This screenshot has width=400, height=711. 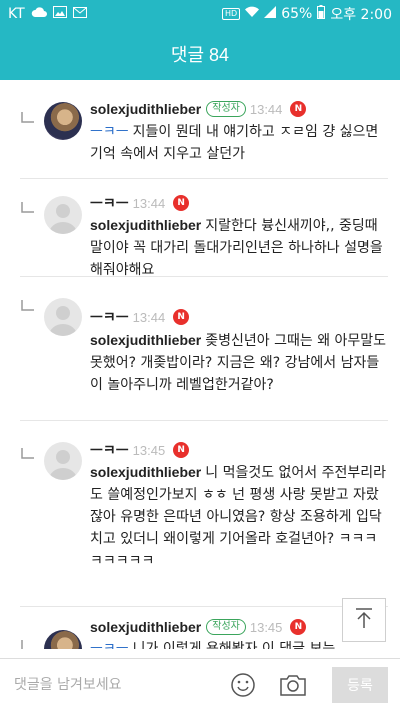 I want to click on emoji-icon, so click(x=243, y=685).